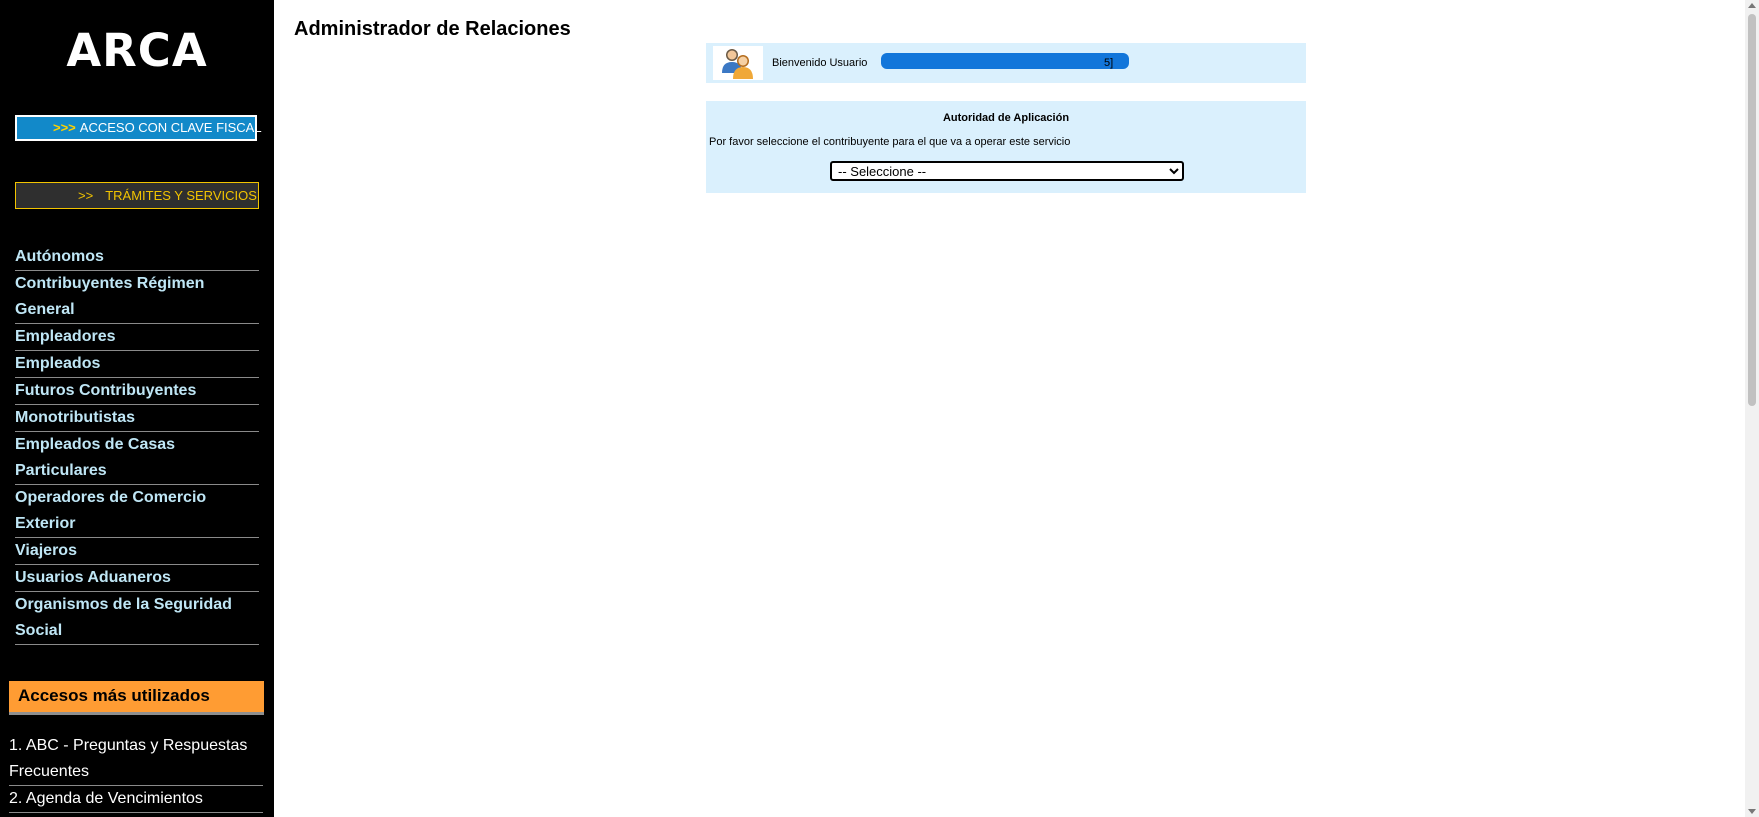 Image resolution: width=1759 pixels, height=817 pixels. I want to click on redacted-username, so click(1005, 61).